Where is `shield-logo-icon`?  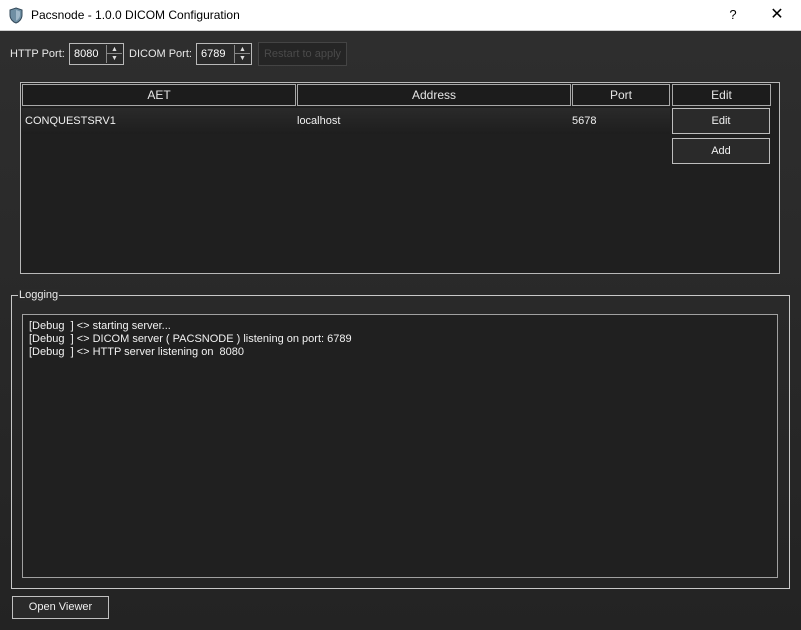
shield-logo-icon is located at coordinates (16, 15).